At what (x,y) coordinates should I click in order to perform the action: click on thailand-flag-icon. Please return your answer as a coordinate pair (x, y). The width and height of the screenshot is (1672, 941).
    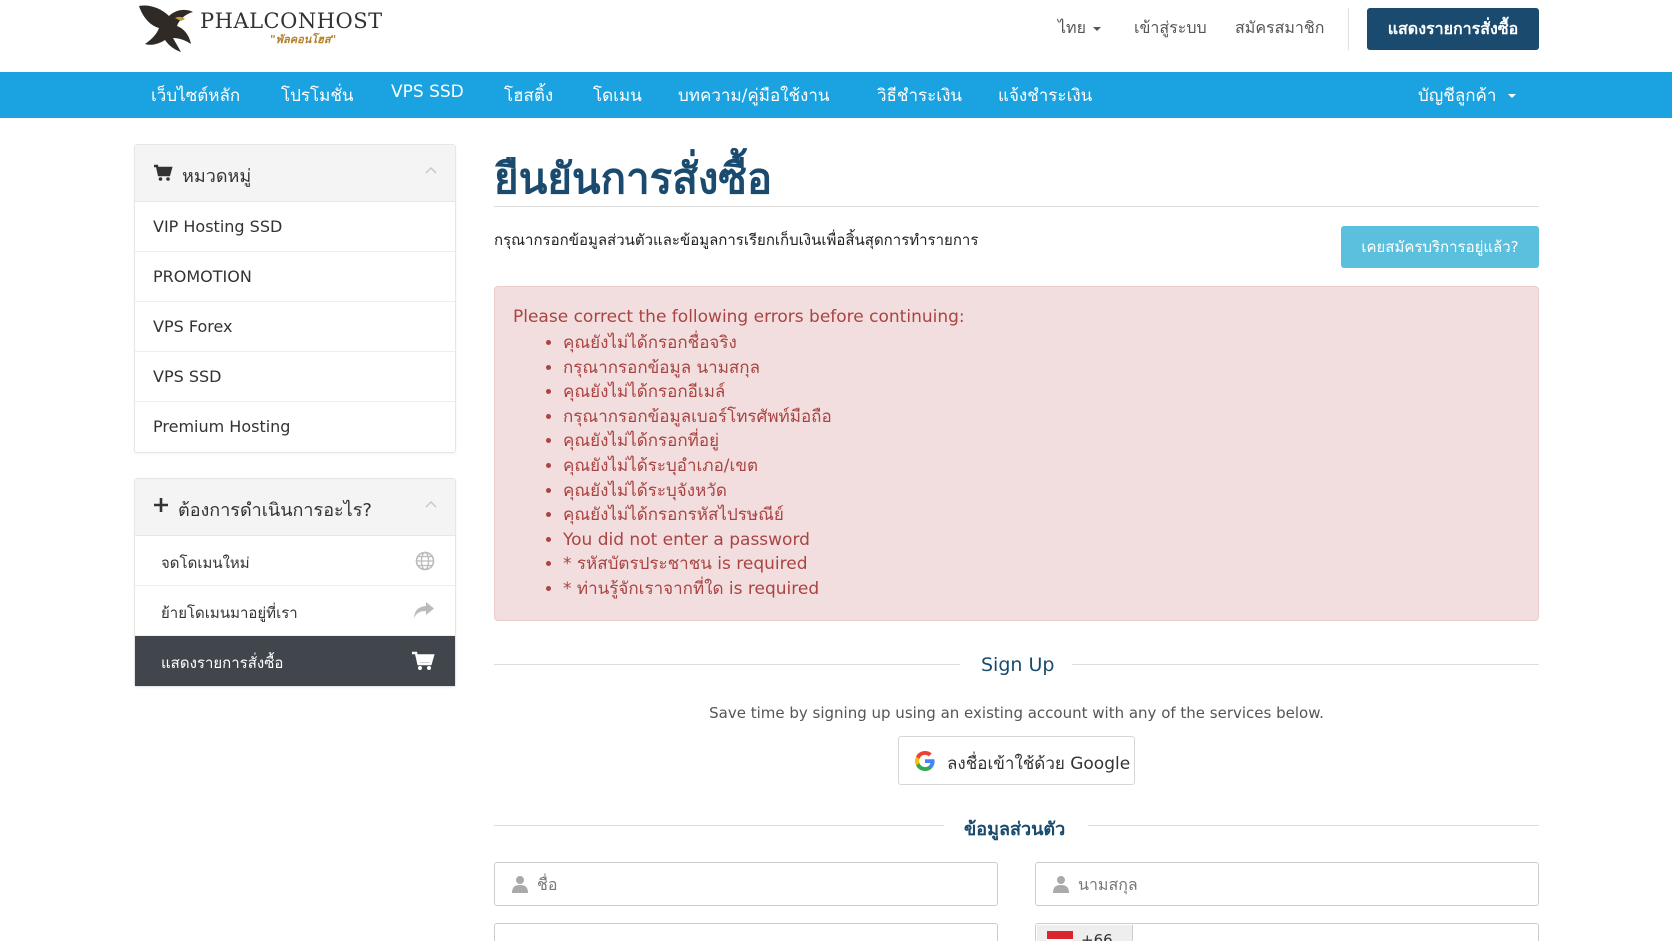
    Looking at the image, I should click on (1060, 935).